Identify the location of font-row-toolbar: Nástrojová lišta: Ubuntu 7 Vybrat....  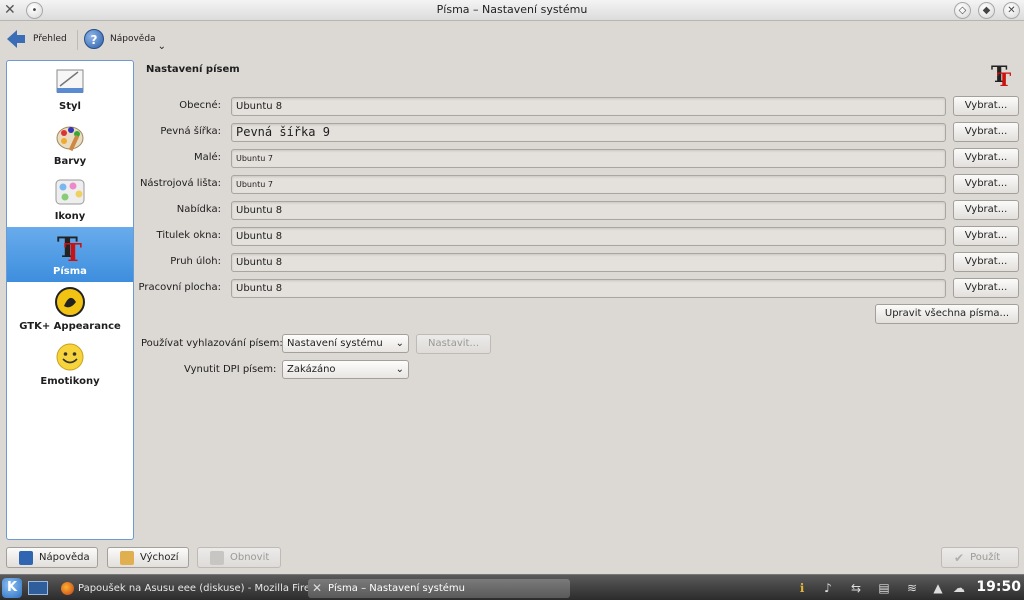
(578, 184).